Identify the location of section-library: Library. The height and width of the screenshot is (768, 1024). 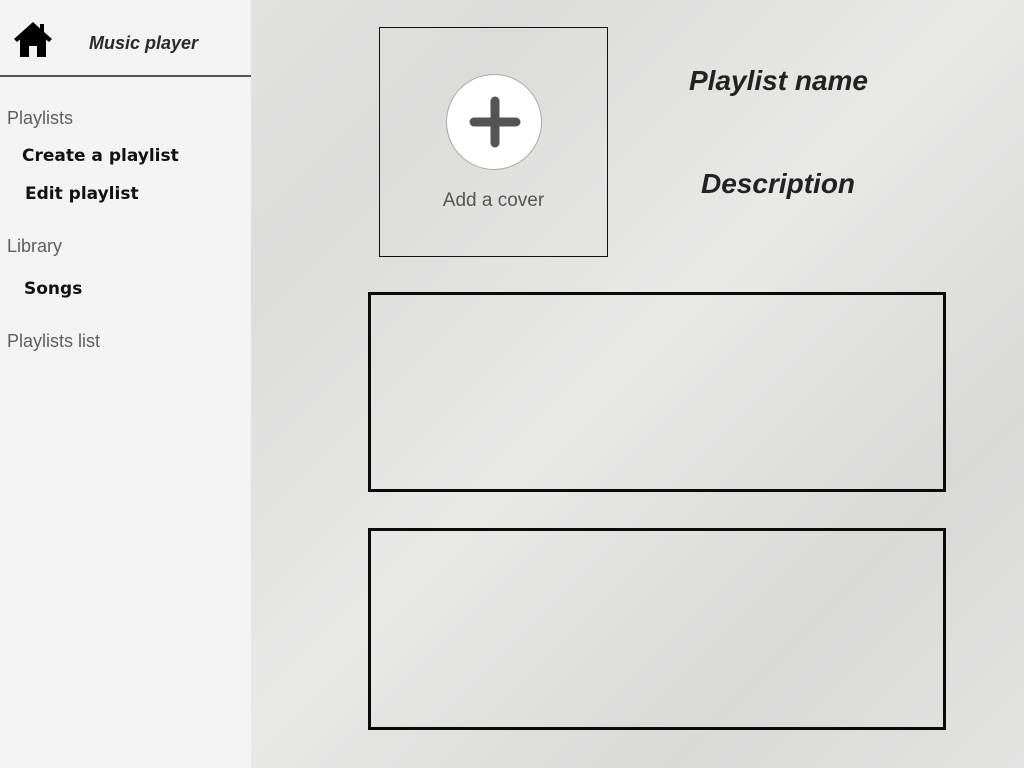
(34, 246).